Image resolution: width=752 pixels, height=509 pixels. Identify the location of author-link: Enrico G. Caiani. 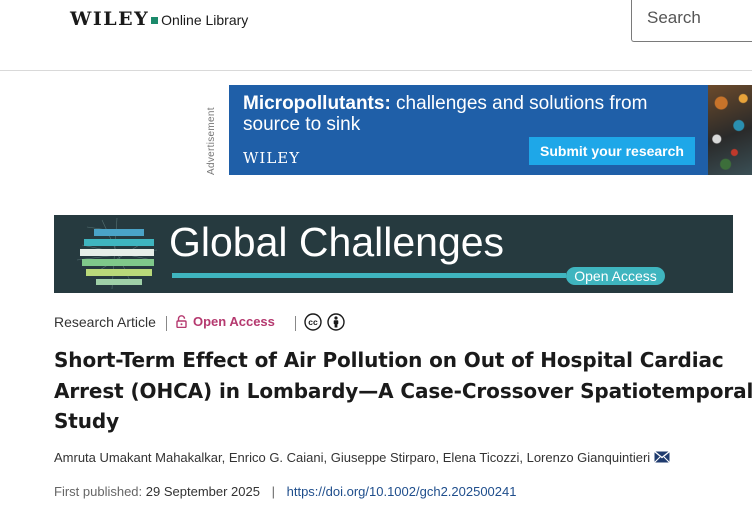
(276, 457).